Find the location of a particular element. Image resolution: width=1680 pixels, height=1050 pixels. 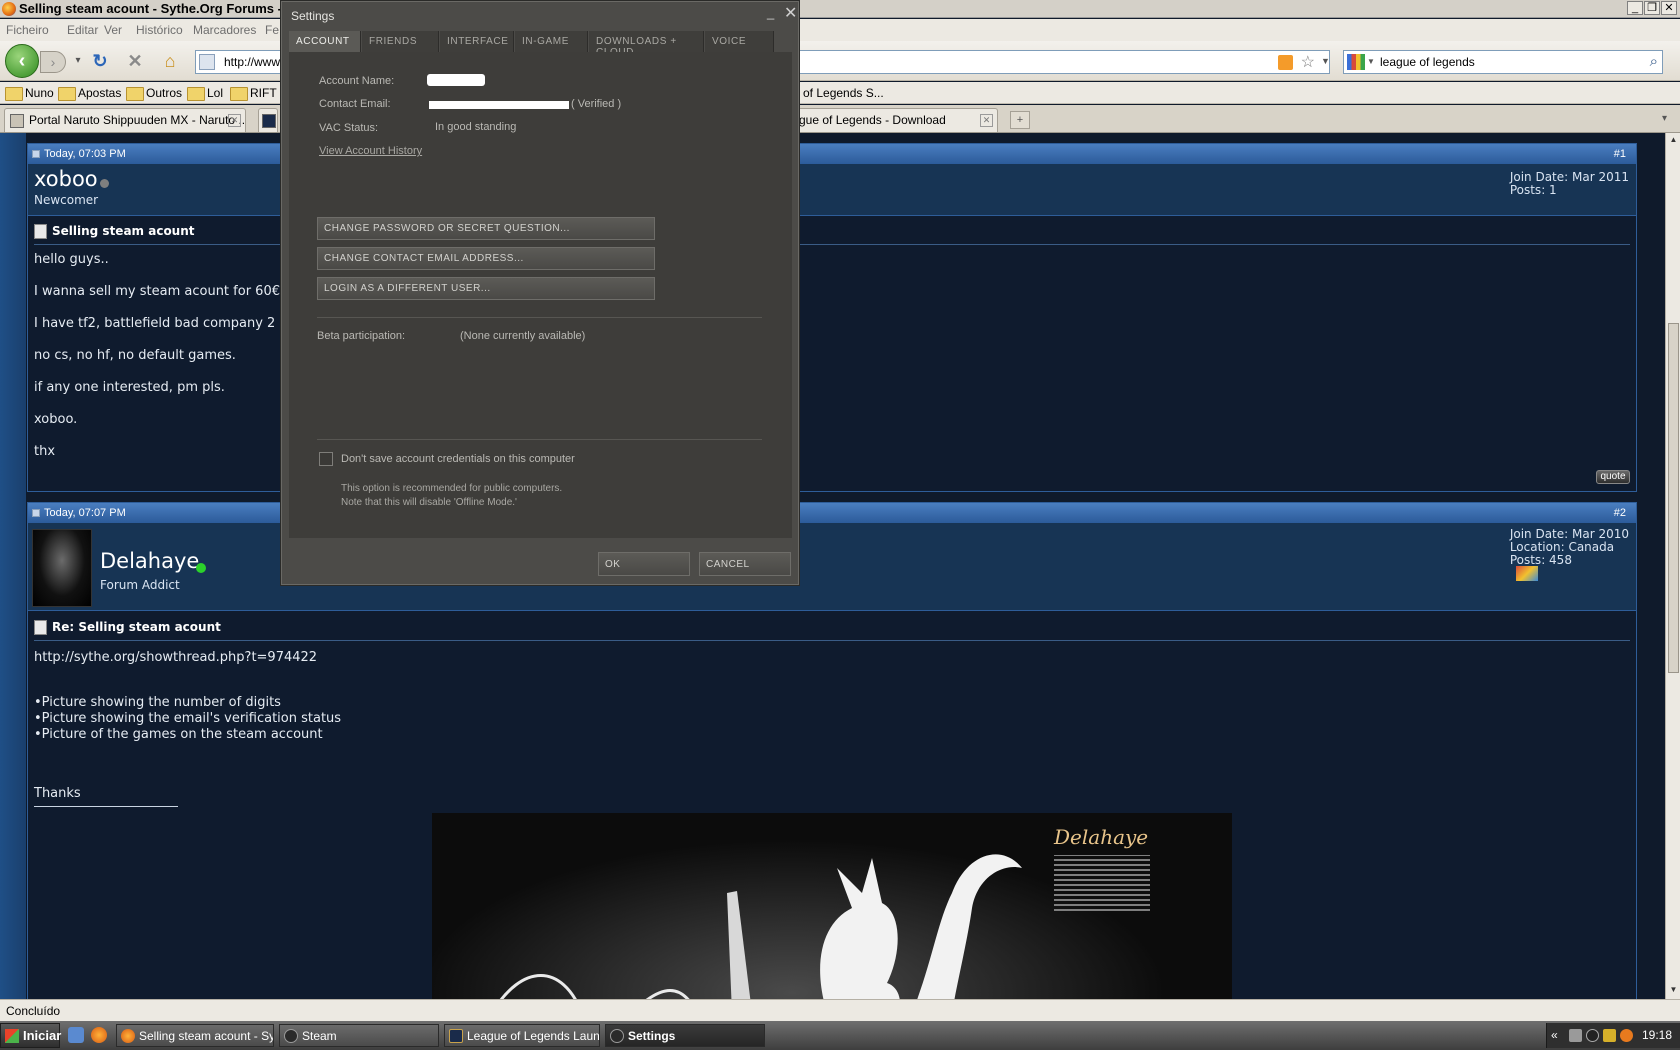

thread-link: http://sythe.org/showthread.php?t=974422 is located at coordinates (175, 657).